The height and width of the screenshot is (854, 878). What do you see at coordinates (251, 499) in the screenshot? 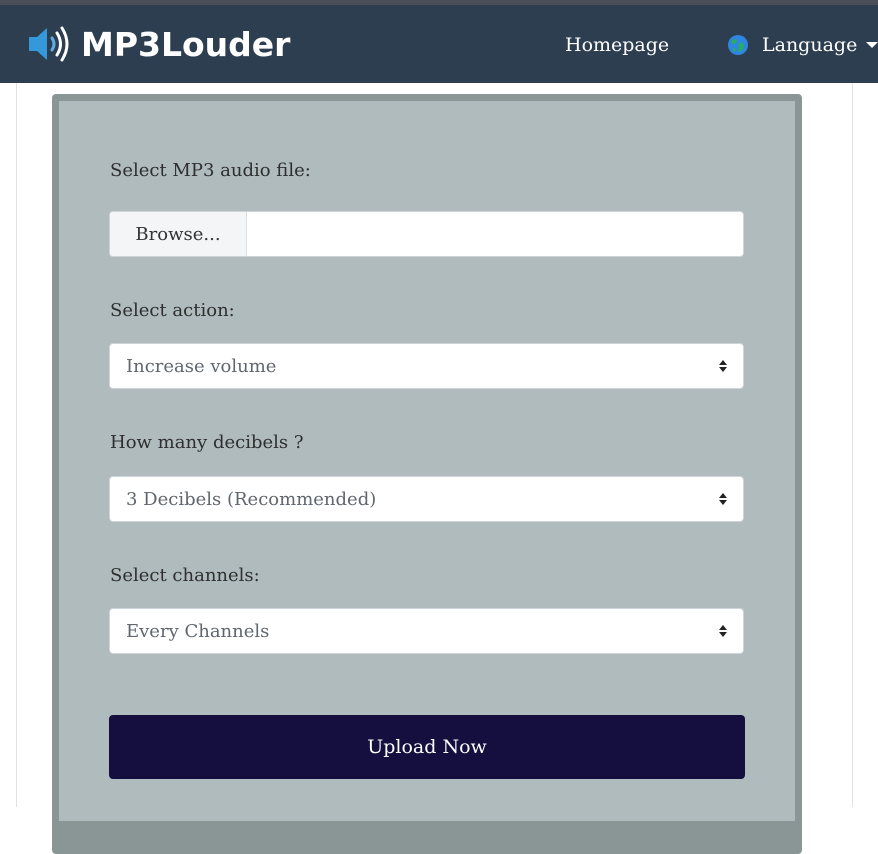
I see `decibels-select-value: 3 Decibels (Recommended)` at bounding box center [251, 499].